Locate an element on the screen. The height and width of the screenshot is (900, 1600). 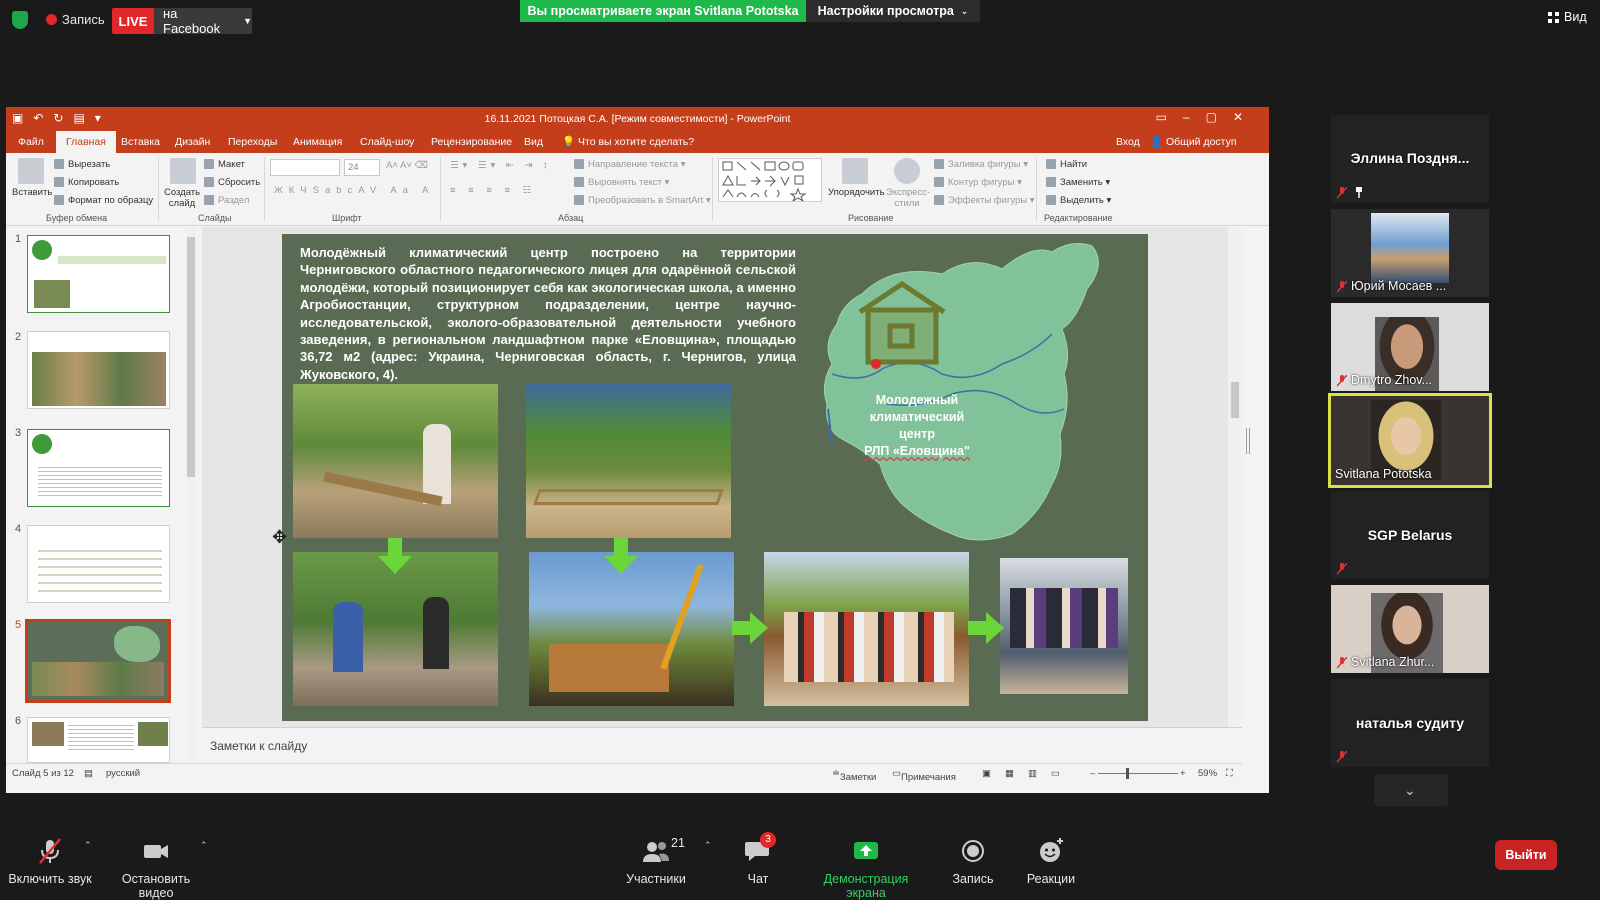
record-icon is located at coordinates (973, 851).